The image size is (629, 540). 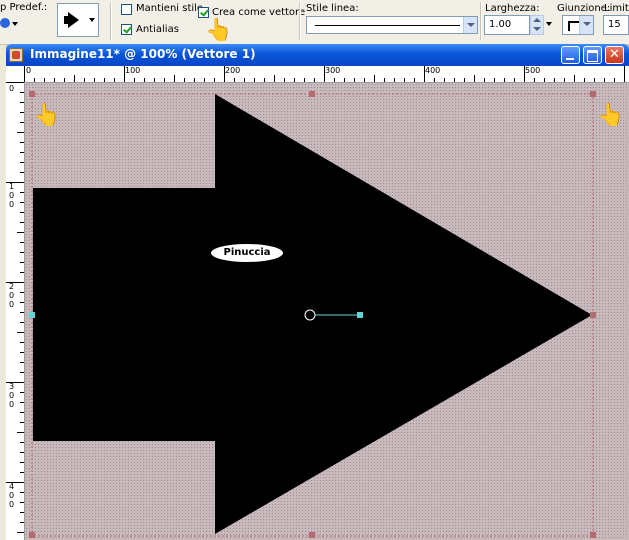 I want to click on ruler-label: 2 0 0, so click(x=12, y=295).